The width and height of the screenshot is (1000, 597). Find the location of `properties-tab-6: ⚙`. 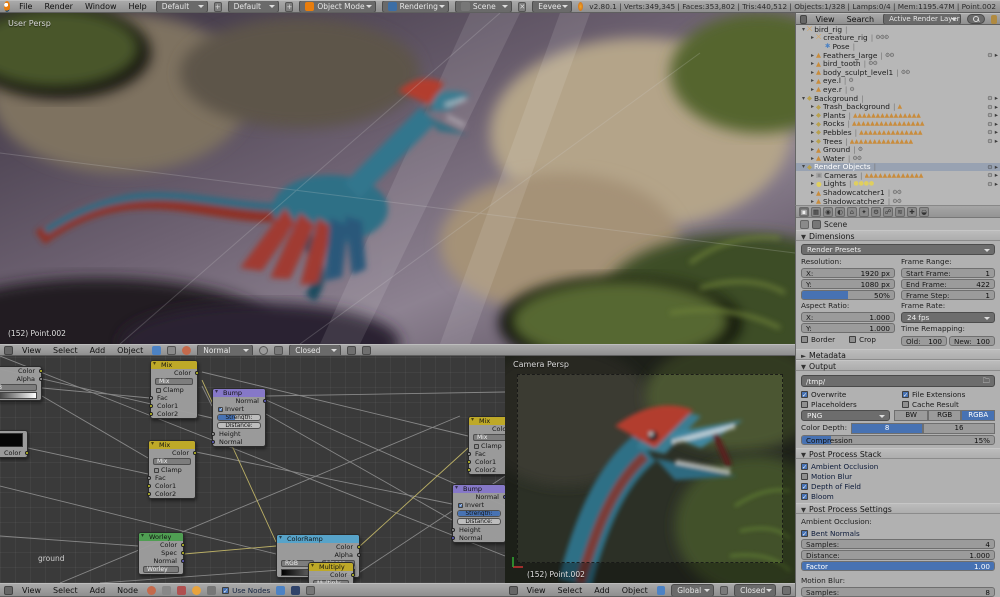

properties-tab-6: ⚙ is located at coordinates (876, 211).